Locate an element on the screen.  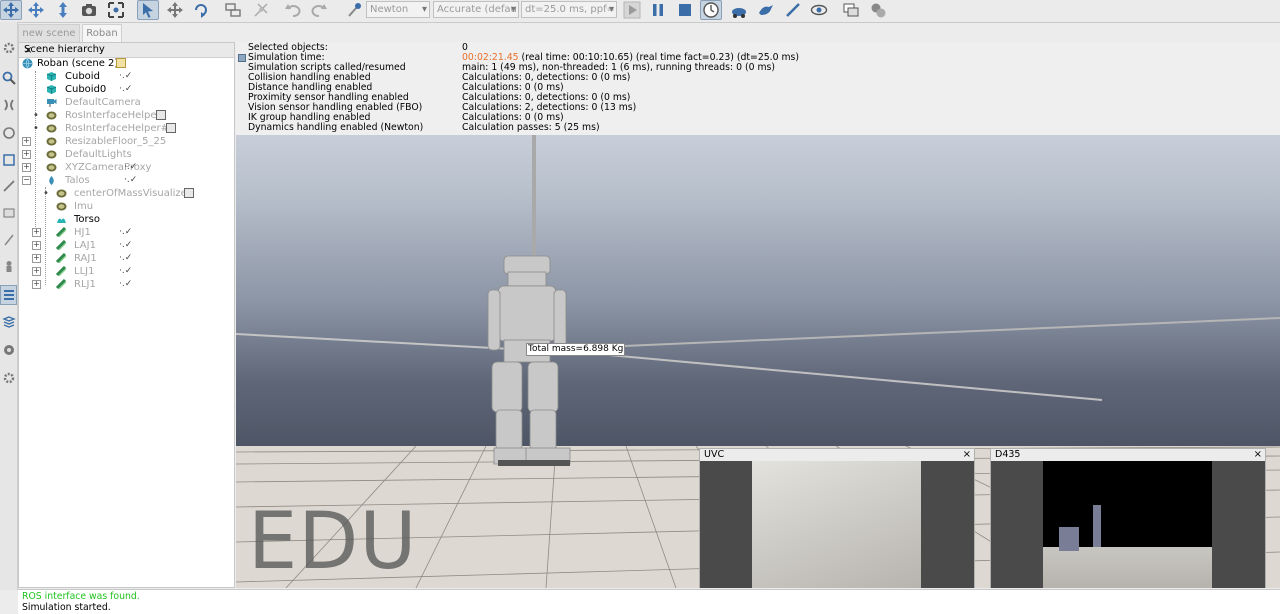
shape-icon is located at coordinates (61, 220).